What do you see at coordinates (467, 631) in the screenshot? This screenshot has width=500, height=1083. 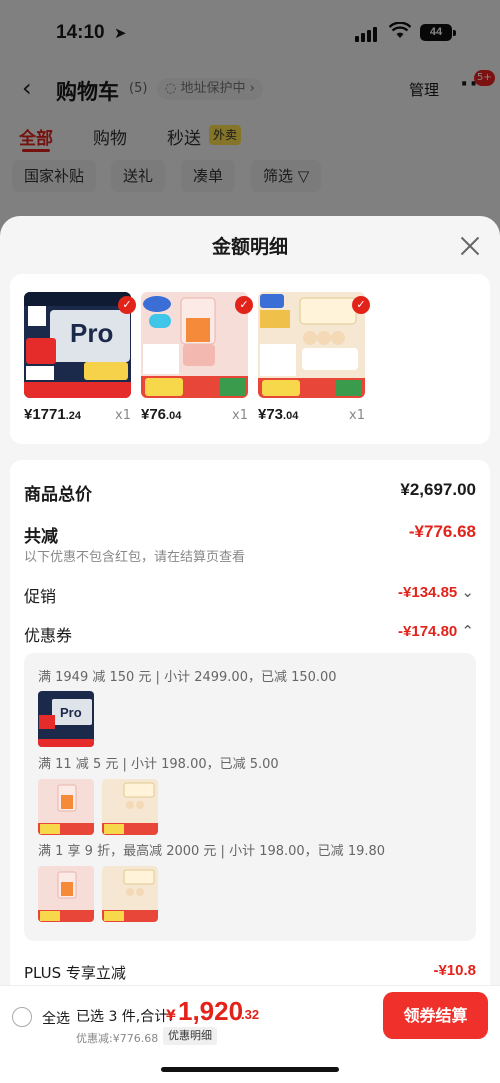 I see `chevron-up-icon: ⌃` at bounding box center [467, 631].